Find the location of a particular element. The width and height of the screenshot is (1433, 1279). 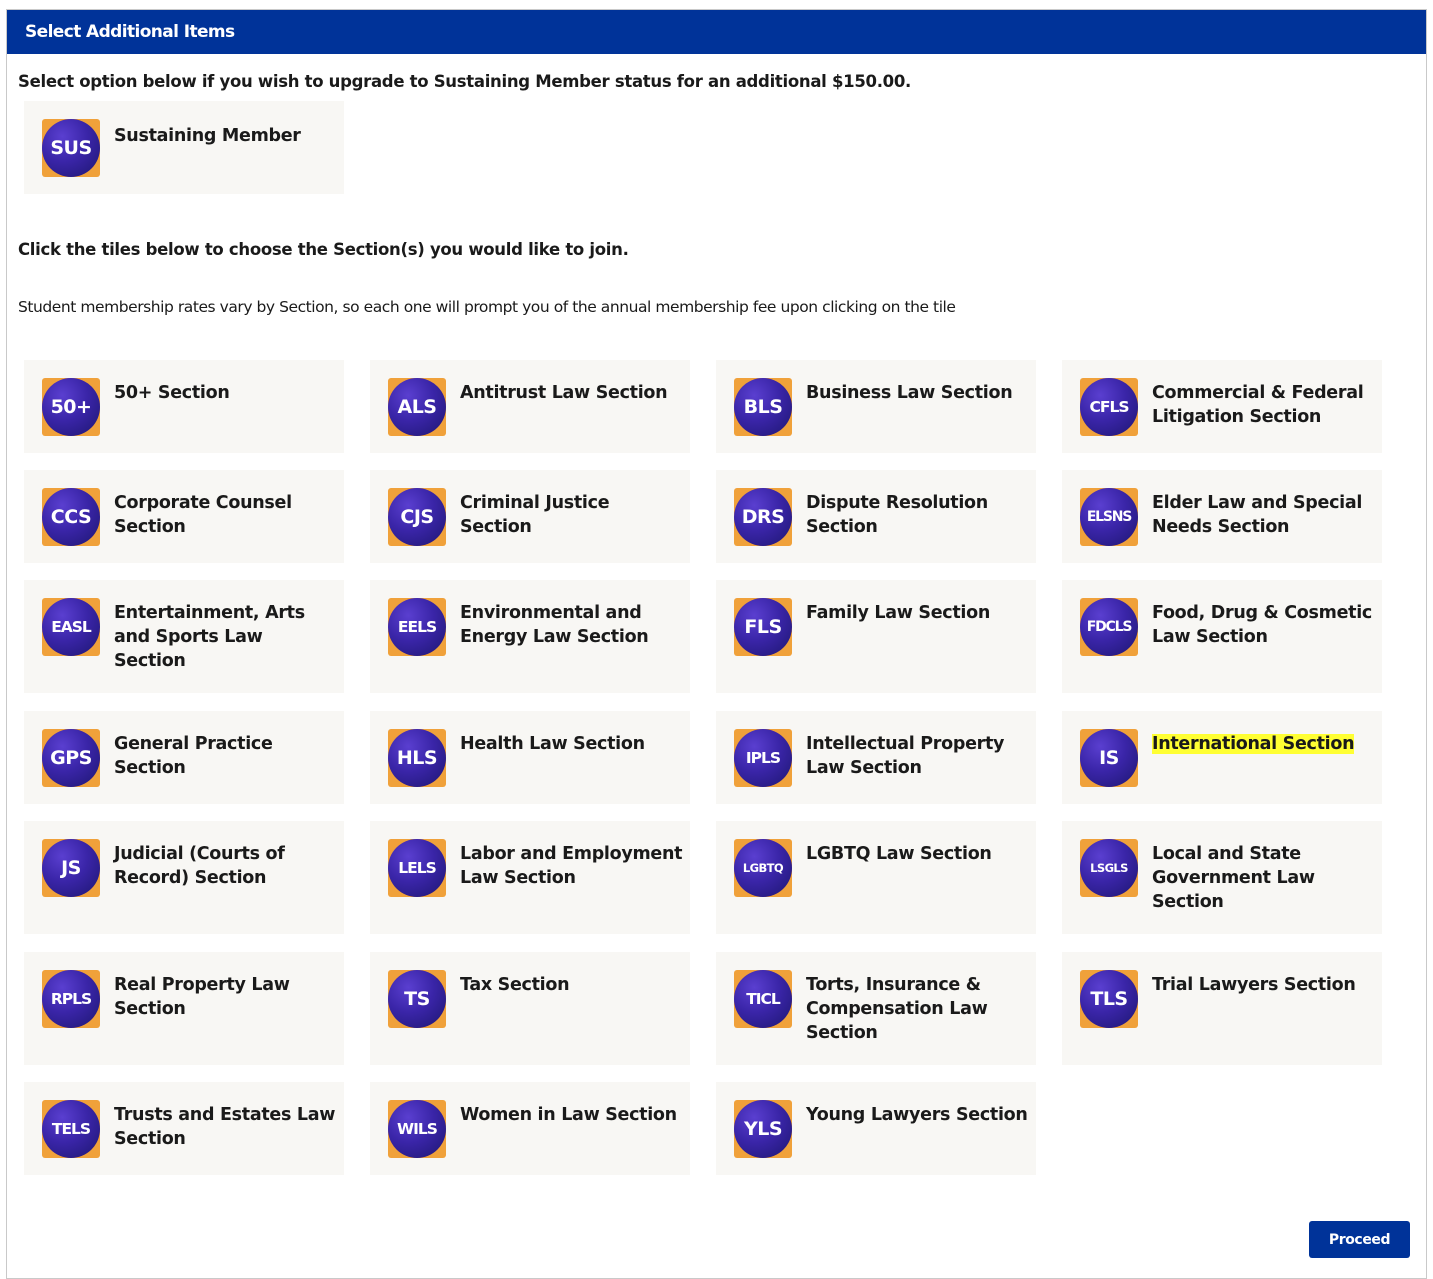

tile-badge: JS is located at coordinates (71, 868).